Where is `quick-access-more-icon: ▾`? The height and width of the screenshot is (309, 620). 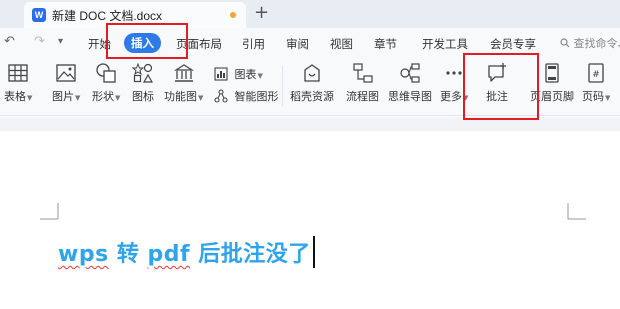 quick-access-more-icon: ▾ is located at coordinates (60, 42).